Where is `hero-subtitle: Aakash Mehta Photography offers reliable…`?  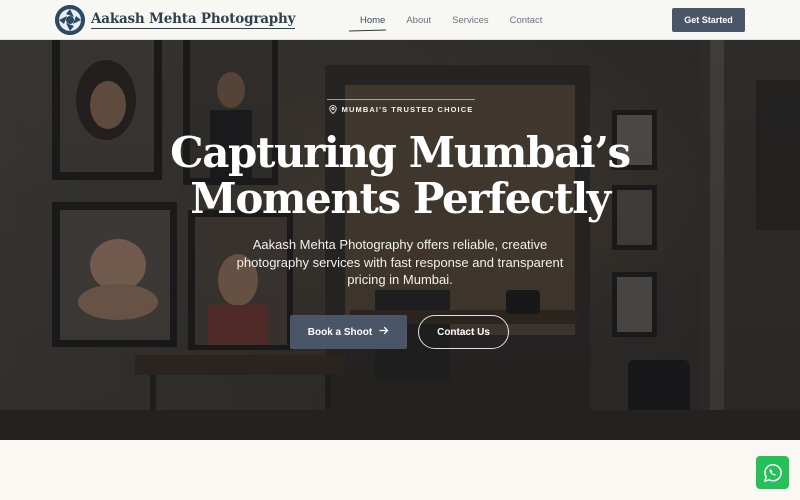 hero-subtitle: Aakash Mehta Photography offers reliable… is located at coordinates (400, 262).